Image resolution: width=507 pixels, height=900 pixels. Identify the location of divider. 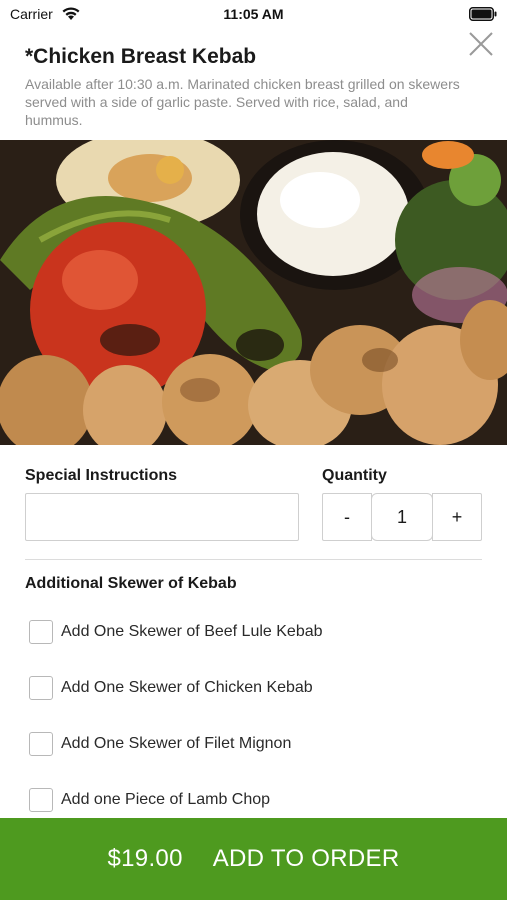
(253, 559).